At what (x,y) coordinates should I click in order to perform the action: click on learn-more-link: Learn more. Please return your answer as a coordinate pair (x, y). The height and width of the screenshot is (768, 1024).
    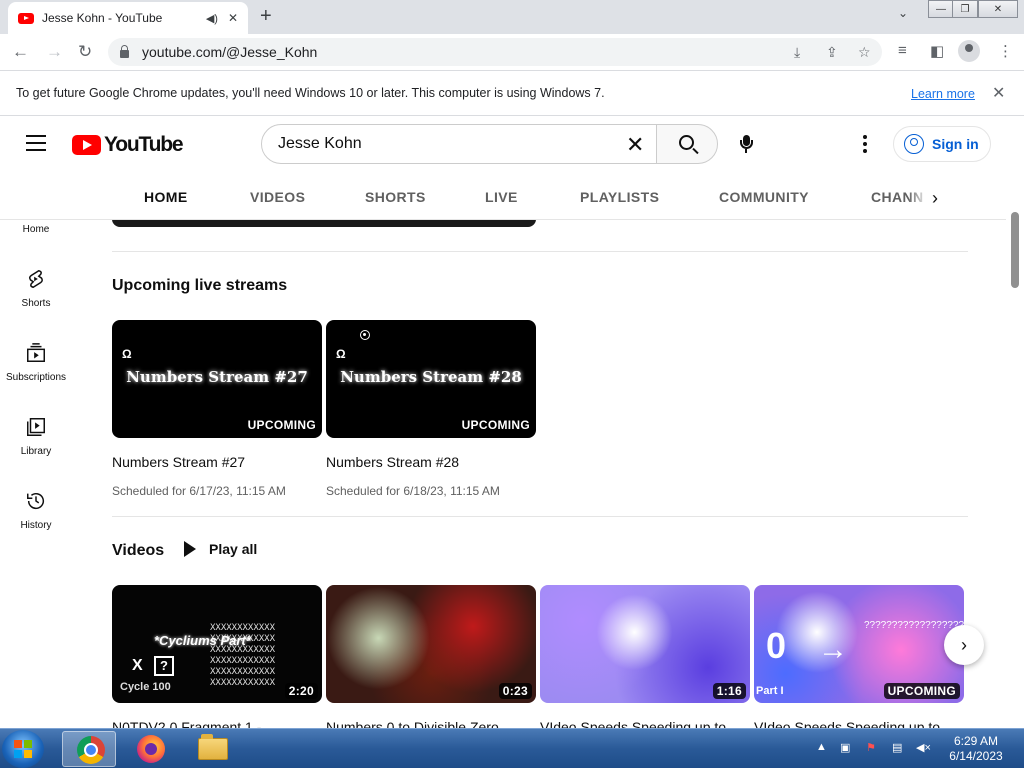
    Looking at the image, I should click on (943, 94).